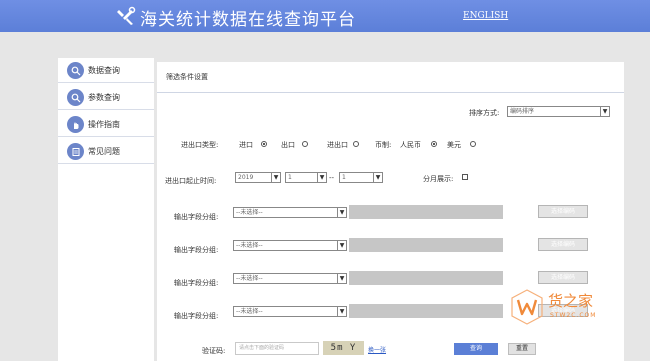 This screenshot has height=361, width=650. I want to click on site-title: 海关统计数据在线查询平台, so click(248, 20).